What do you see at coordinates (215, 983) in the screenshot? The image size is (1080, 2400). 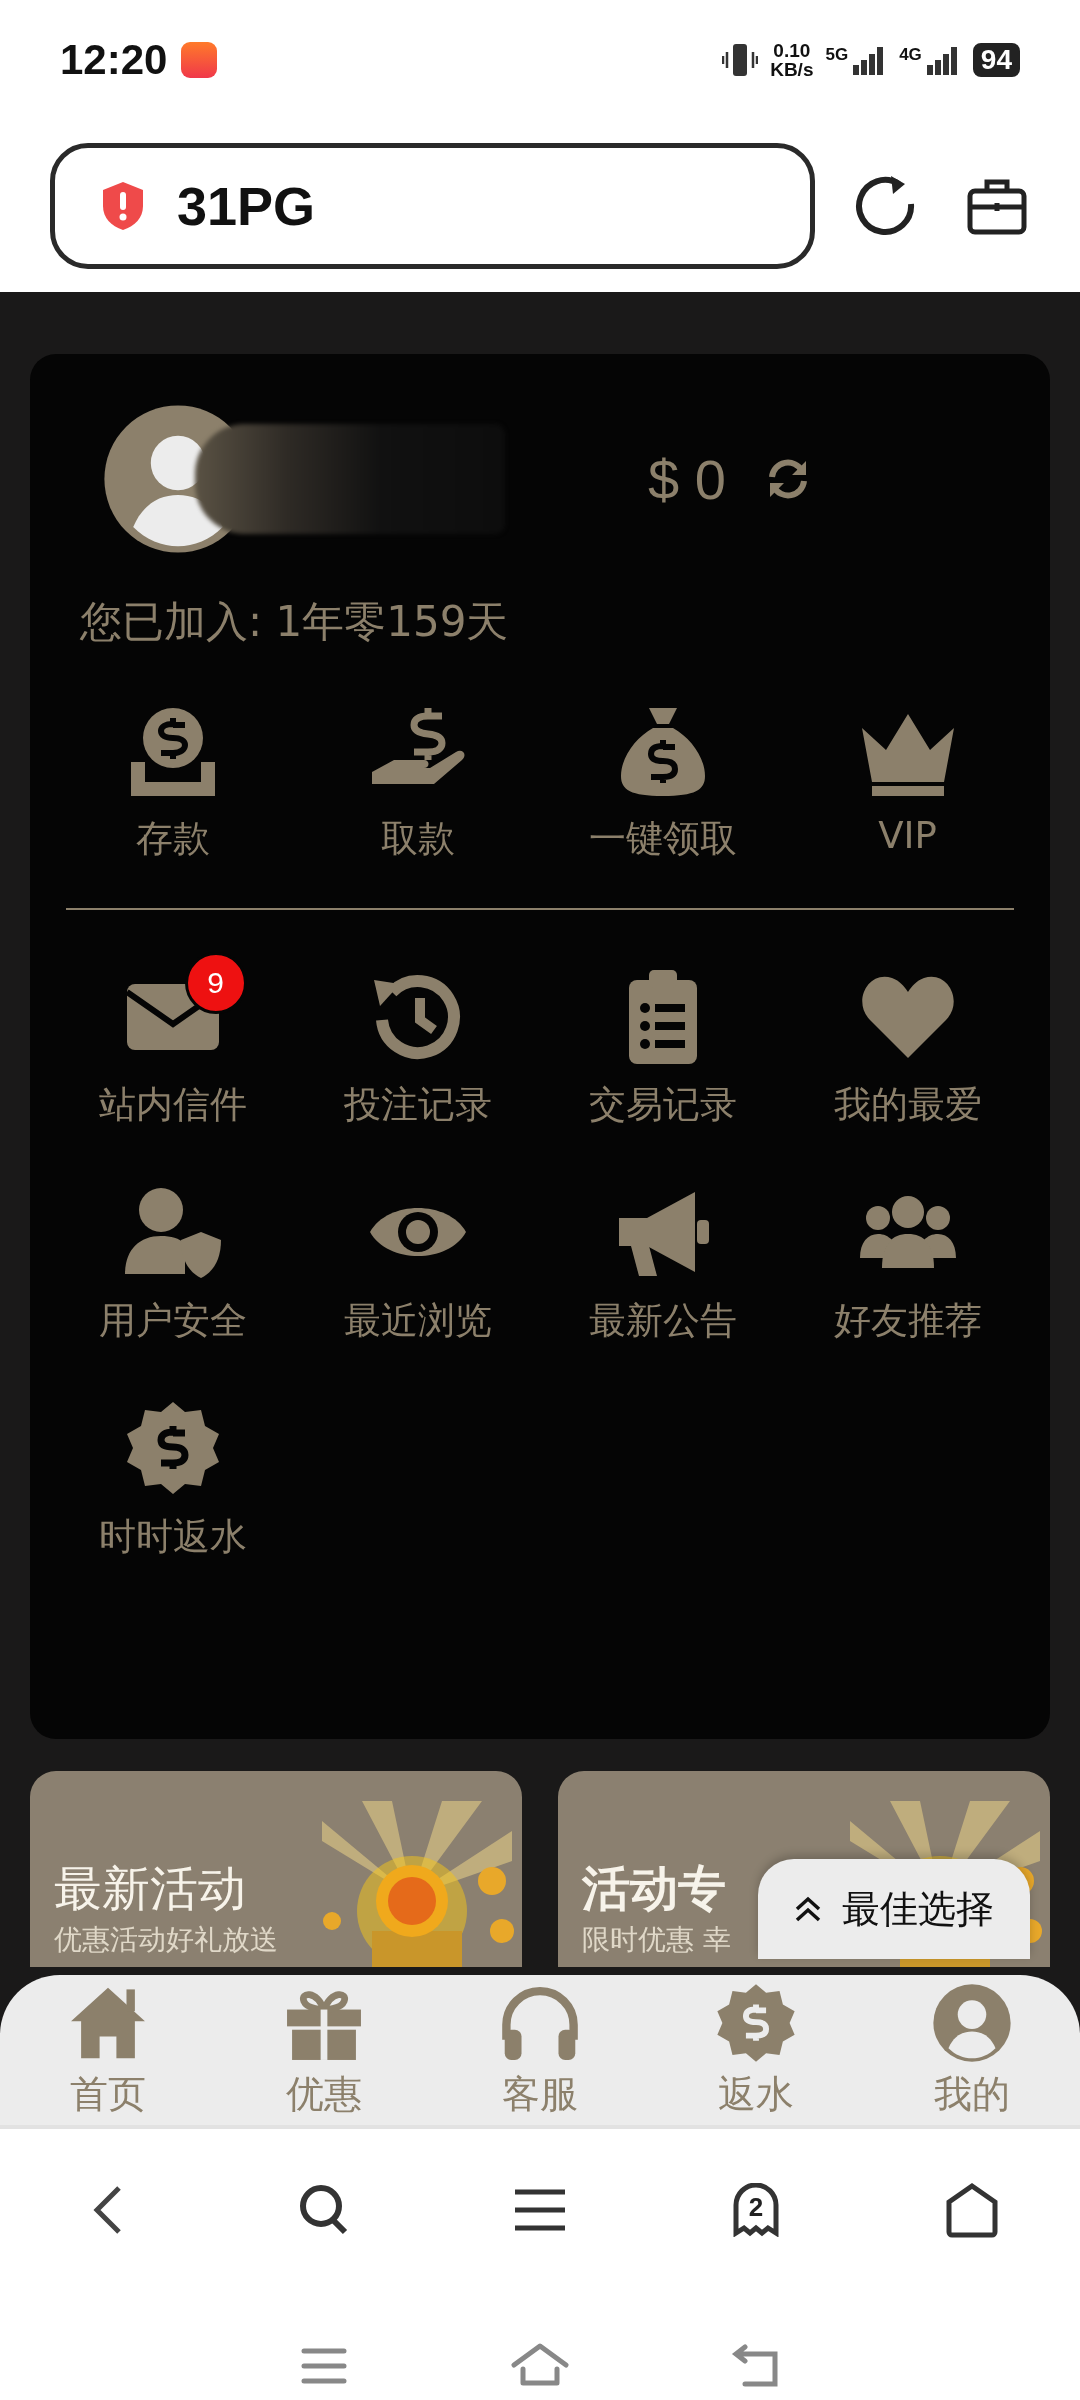 I see `count-badge: 9` at bounding box center [215, 983].